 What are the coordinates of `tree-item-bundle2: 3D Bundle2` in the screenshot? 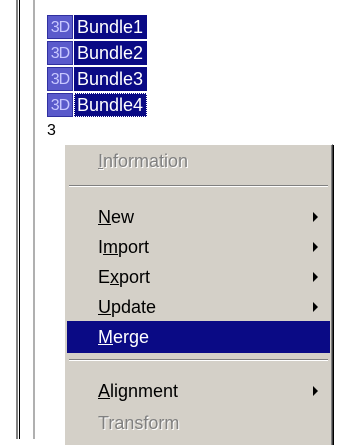 It's located at (97, 53).